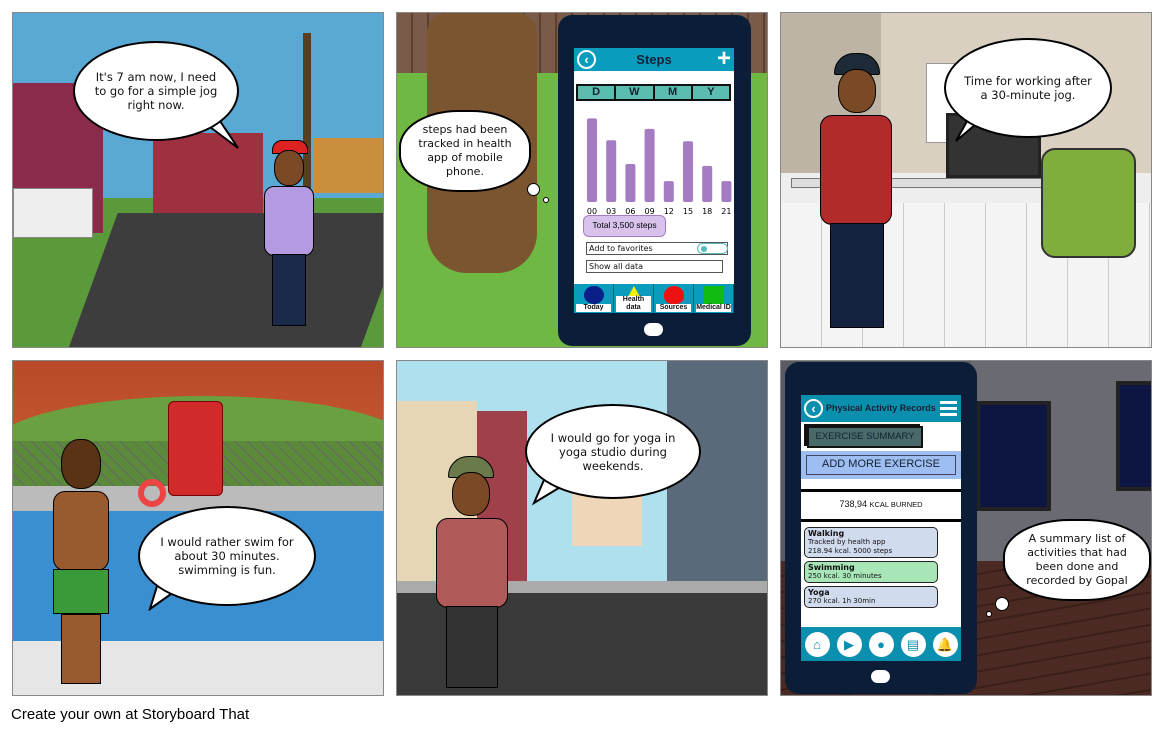 This screenshot has width=1165, height=734. What do you see at coordinates (714, 295) in the screenshot?
I see `square-icon` at bounding box center [714, 295].